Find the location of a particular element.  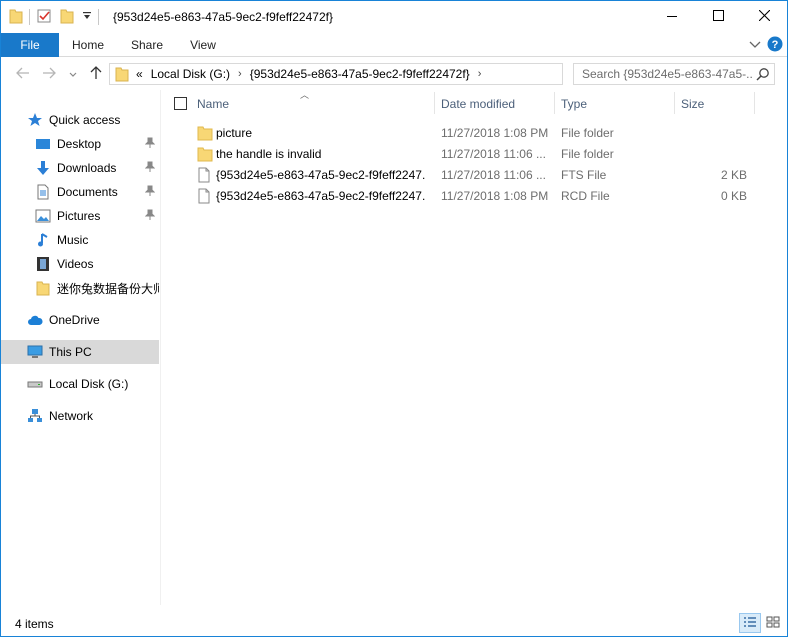

nav-label: Desktop is located at coordinates (79, 144).